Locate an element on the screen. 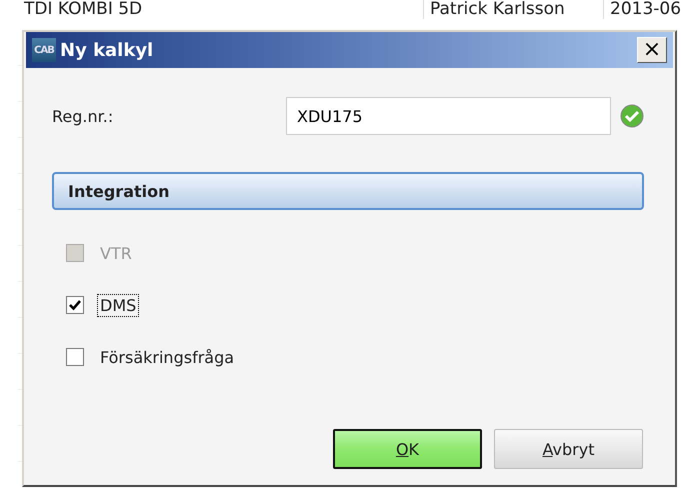 This screenshot has height=493, width=684. table-cell: Patrick Karlsson is located at coordinates (497, 9).